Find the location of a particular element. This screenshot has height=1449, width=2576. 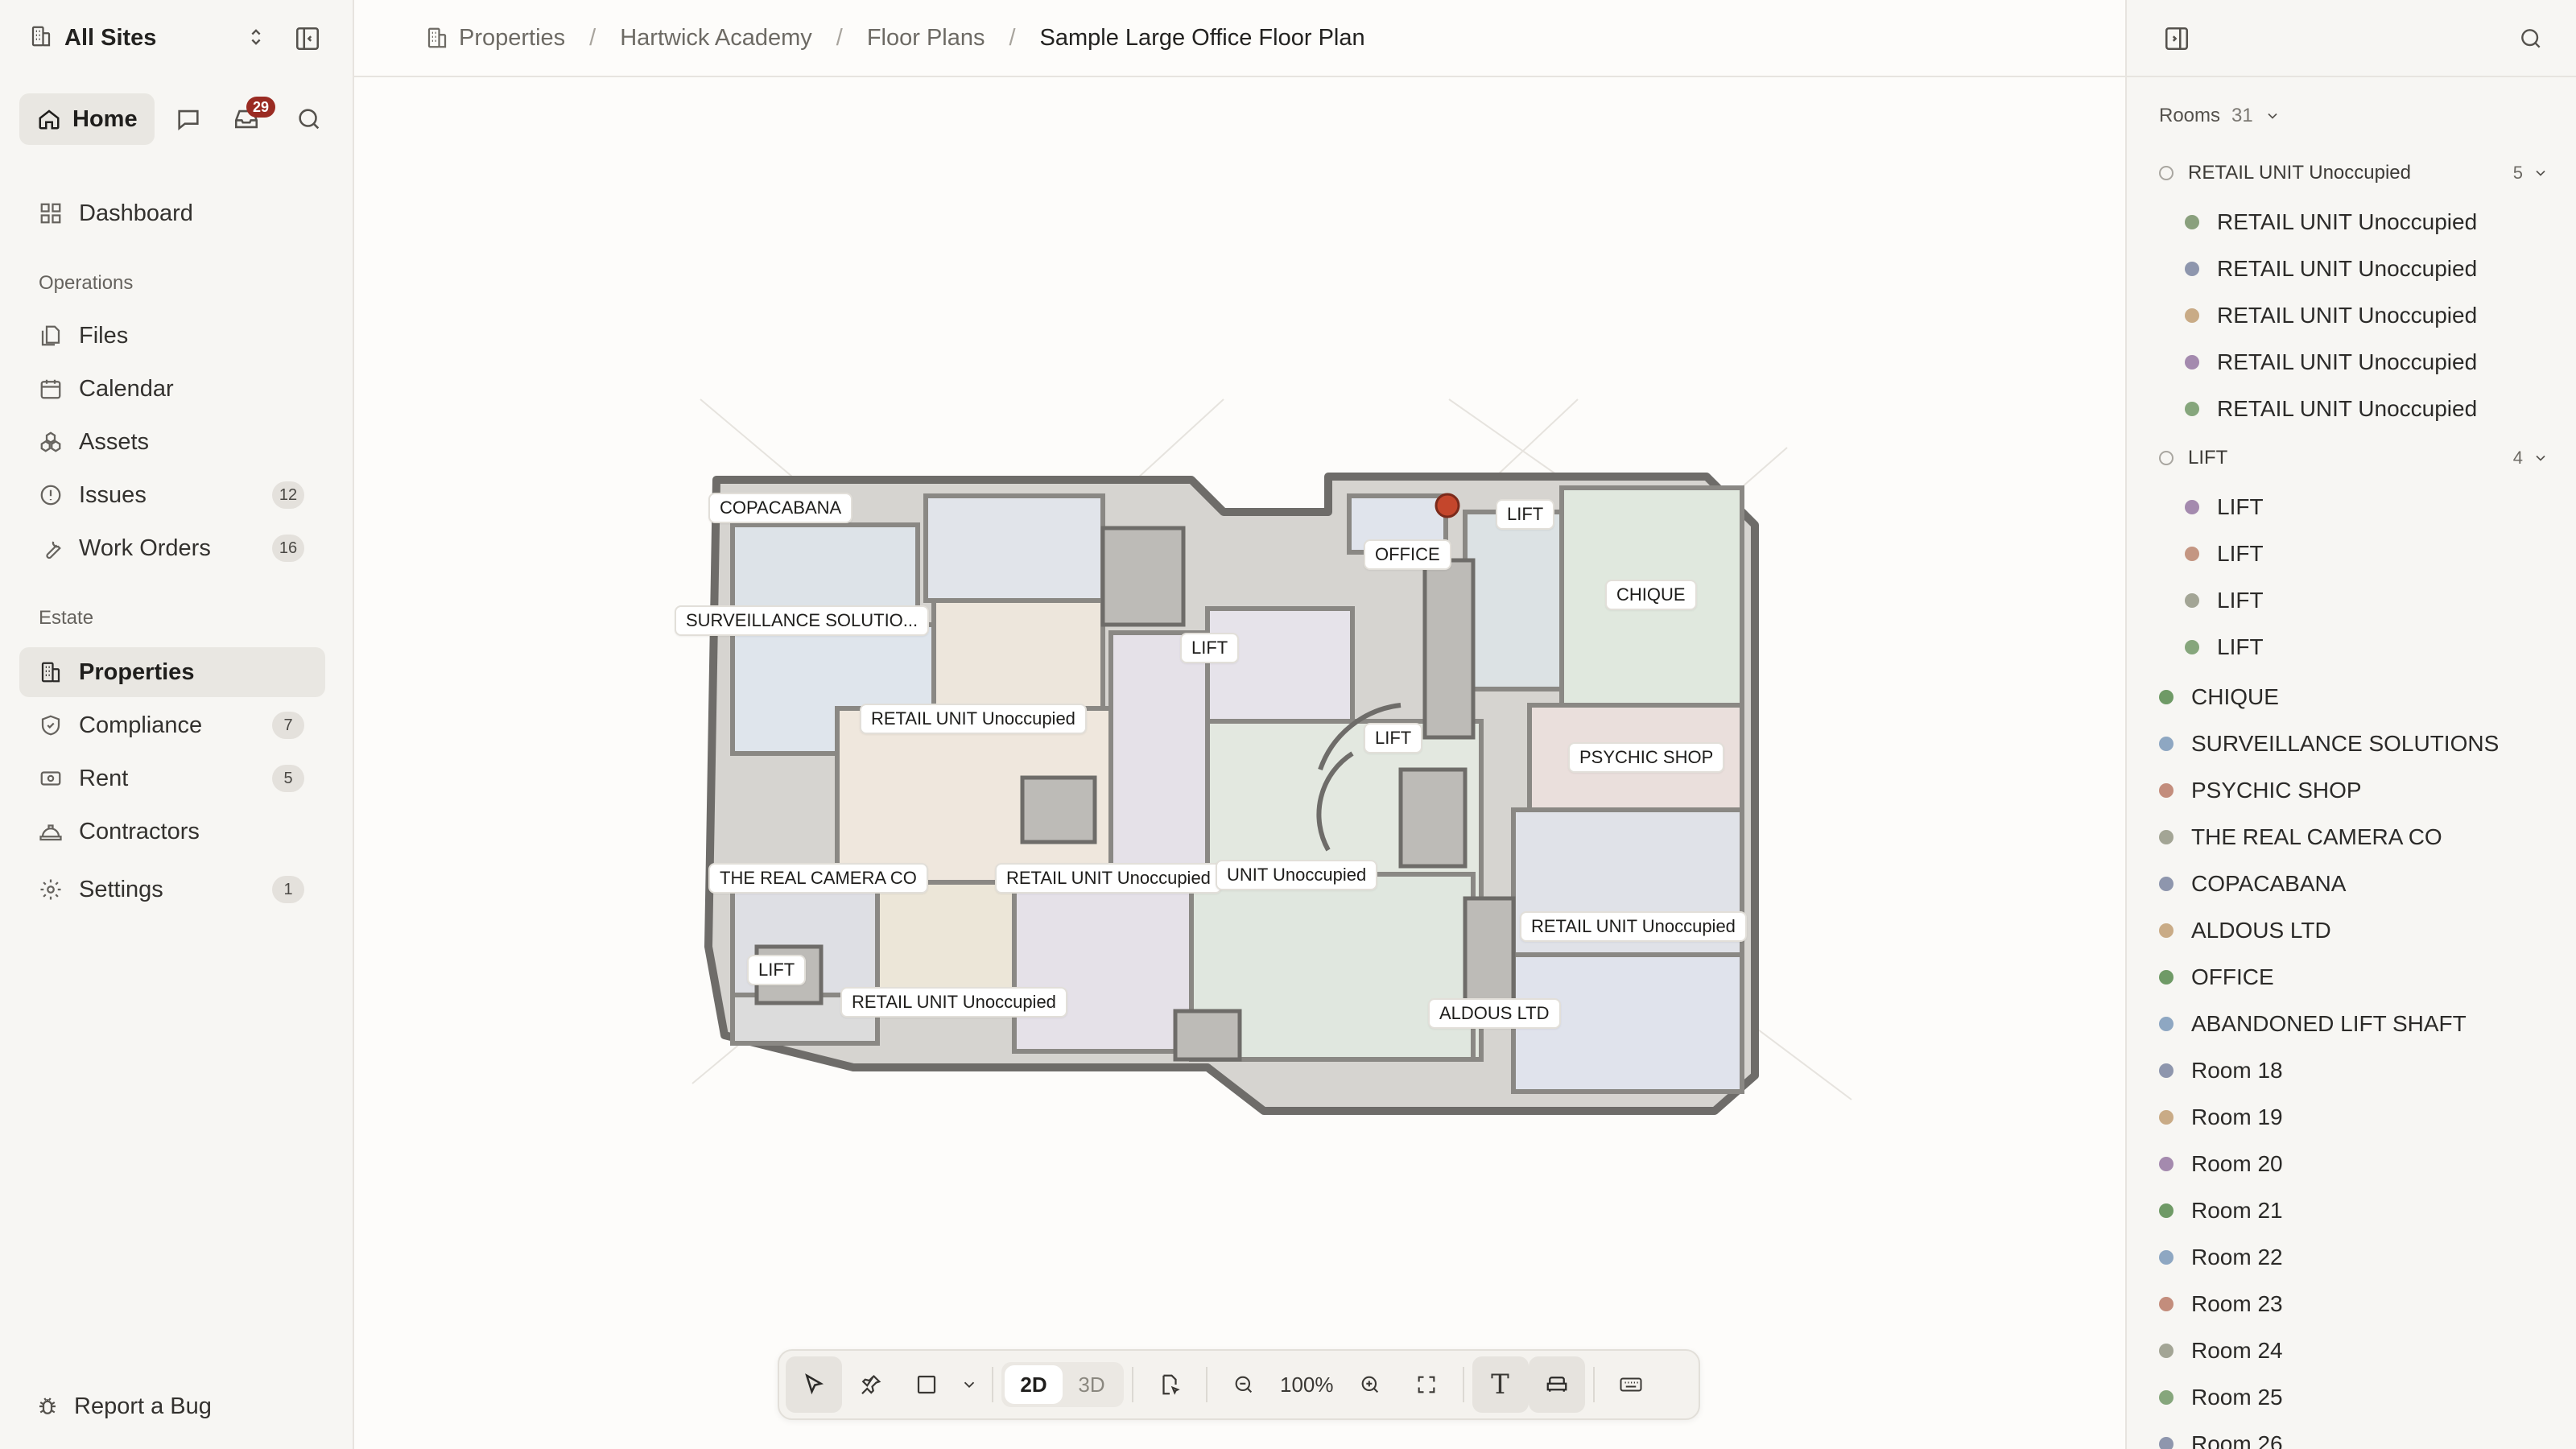

room-group-retail-unit: RETAIL UNIT Unoccupied 5 is located at coordinates (2356, 173).